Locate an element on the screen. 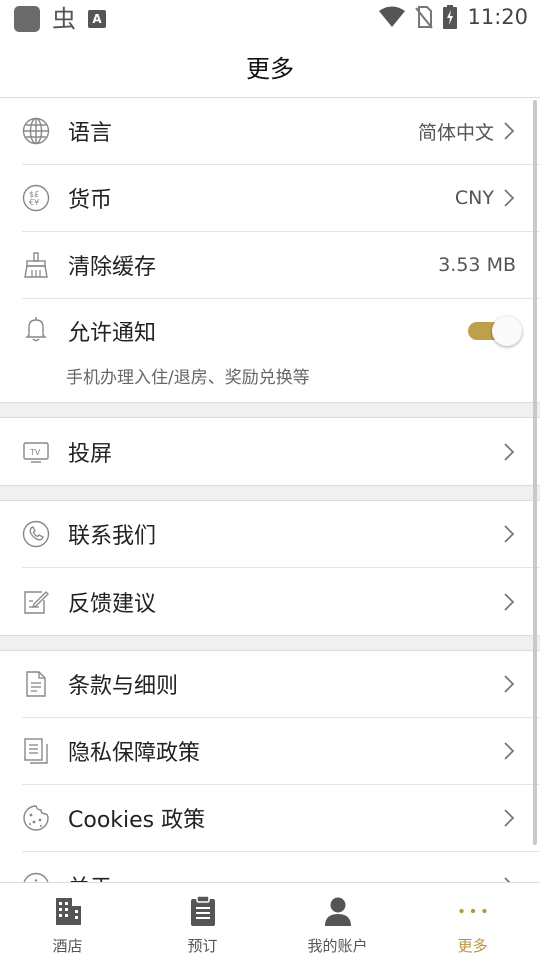  font-a-icon: A is located at coordinates (97, 19).